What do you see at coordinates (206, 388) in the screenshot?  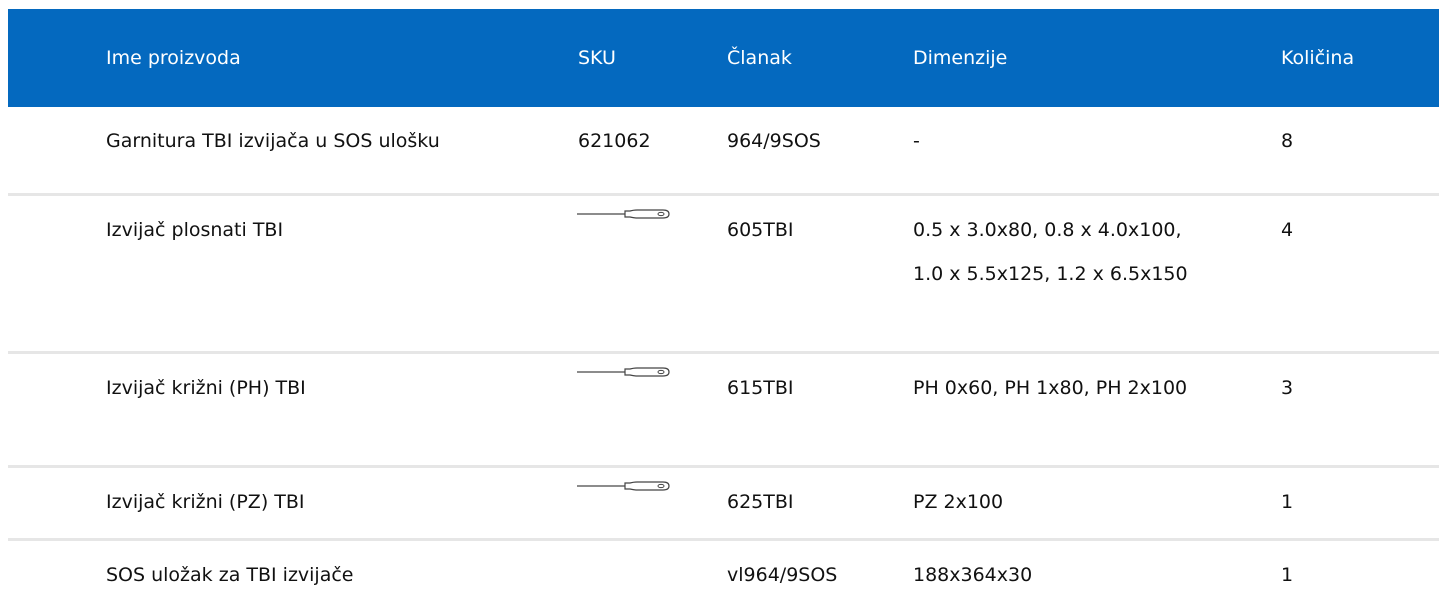 I see `product-name: Izvijač križni (PH) TBI` at bounding box center [206, 388].